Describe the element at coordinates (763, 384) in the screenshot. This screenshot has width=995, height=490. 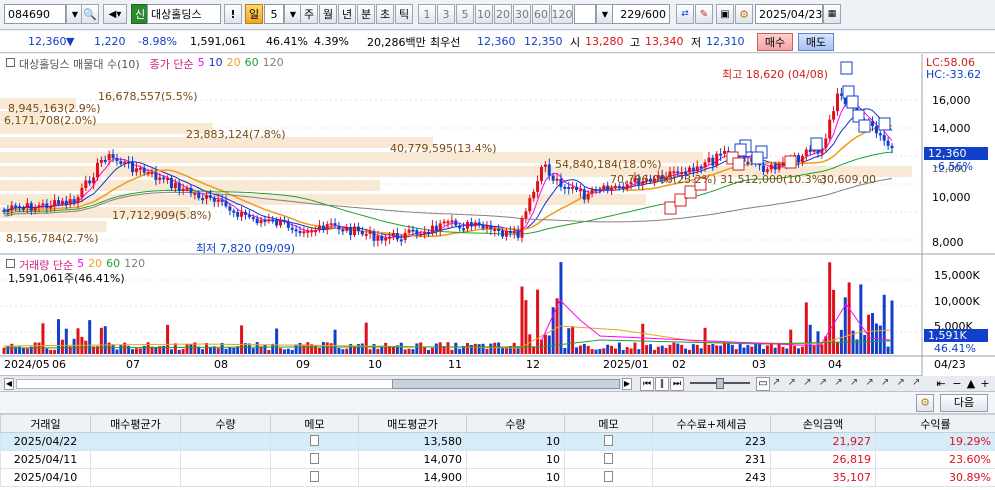
I see `zoom-fit-button: ▭` at that location.